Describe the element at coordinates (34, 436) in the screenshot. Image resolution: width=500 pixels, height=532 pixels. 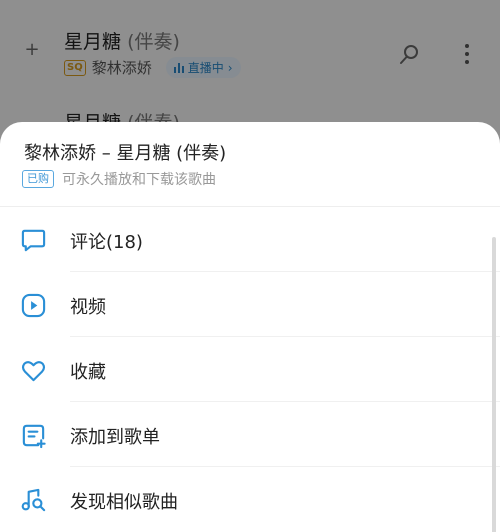
I see `add-to-playlist-icon` at that location.